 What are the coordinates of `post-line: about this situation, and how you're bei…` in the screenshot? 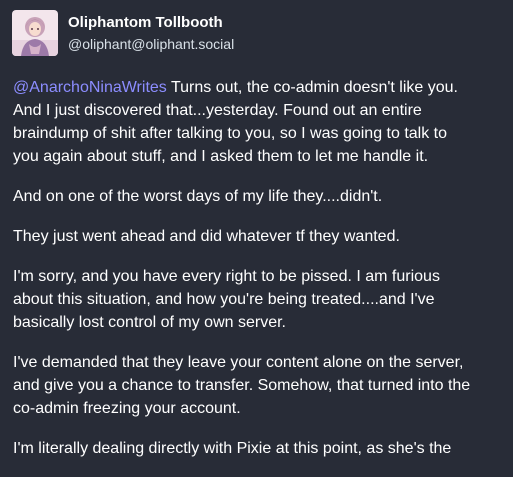 It's located at (224, 299).